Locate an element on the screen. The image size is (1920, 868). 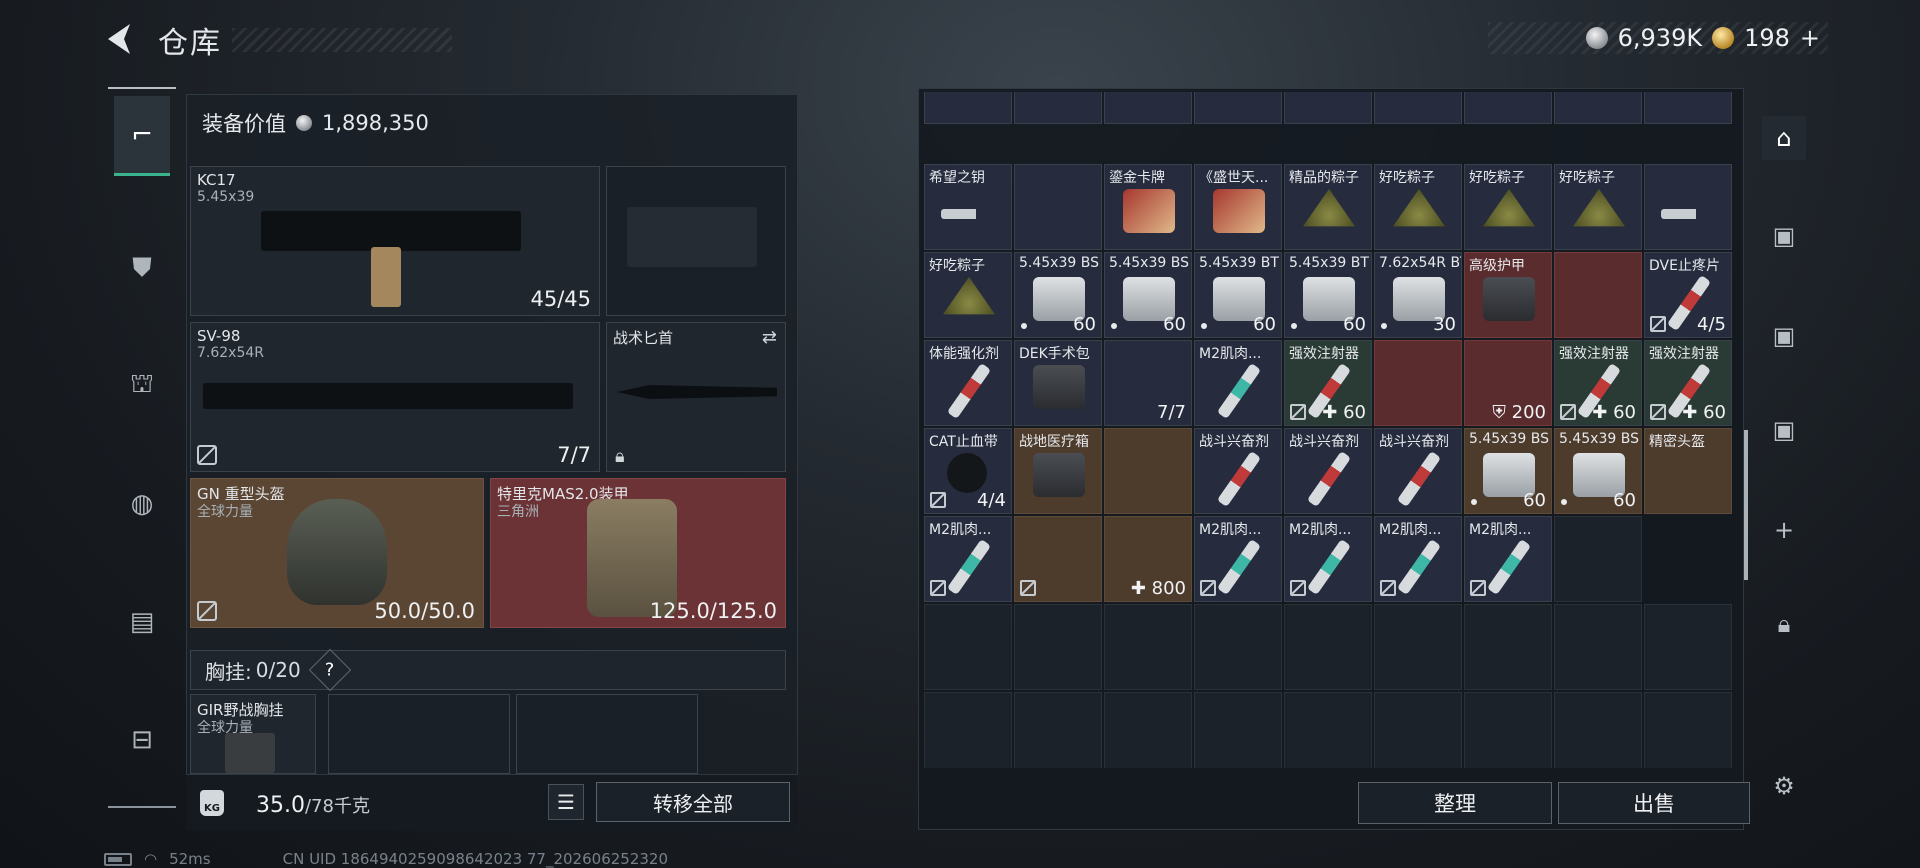
armor-slot: 特里克MAS2.0装甲 三角洲 125.0/125.0 is located at coordinates (638, 553).